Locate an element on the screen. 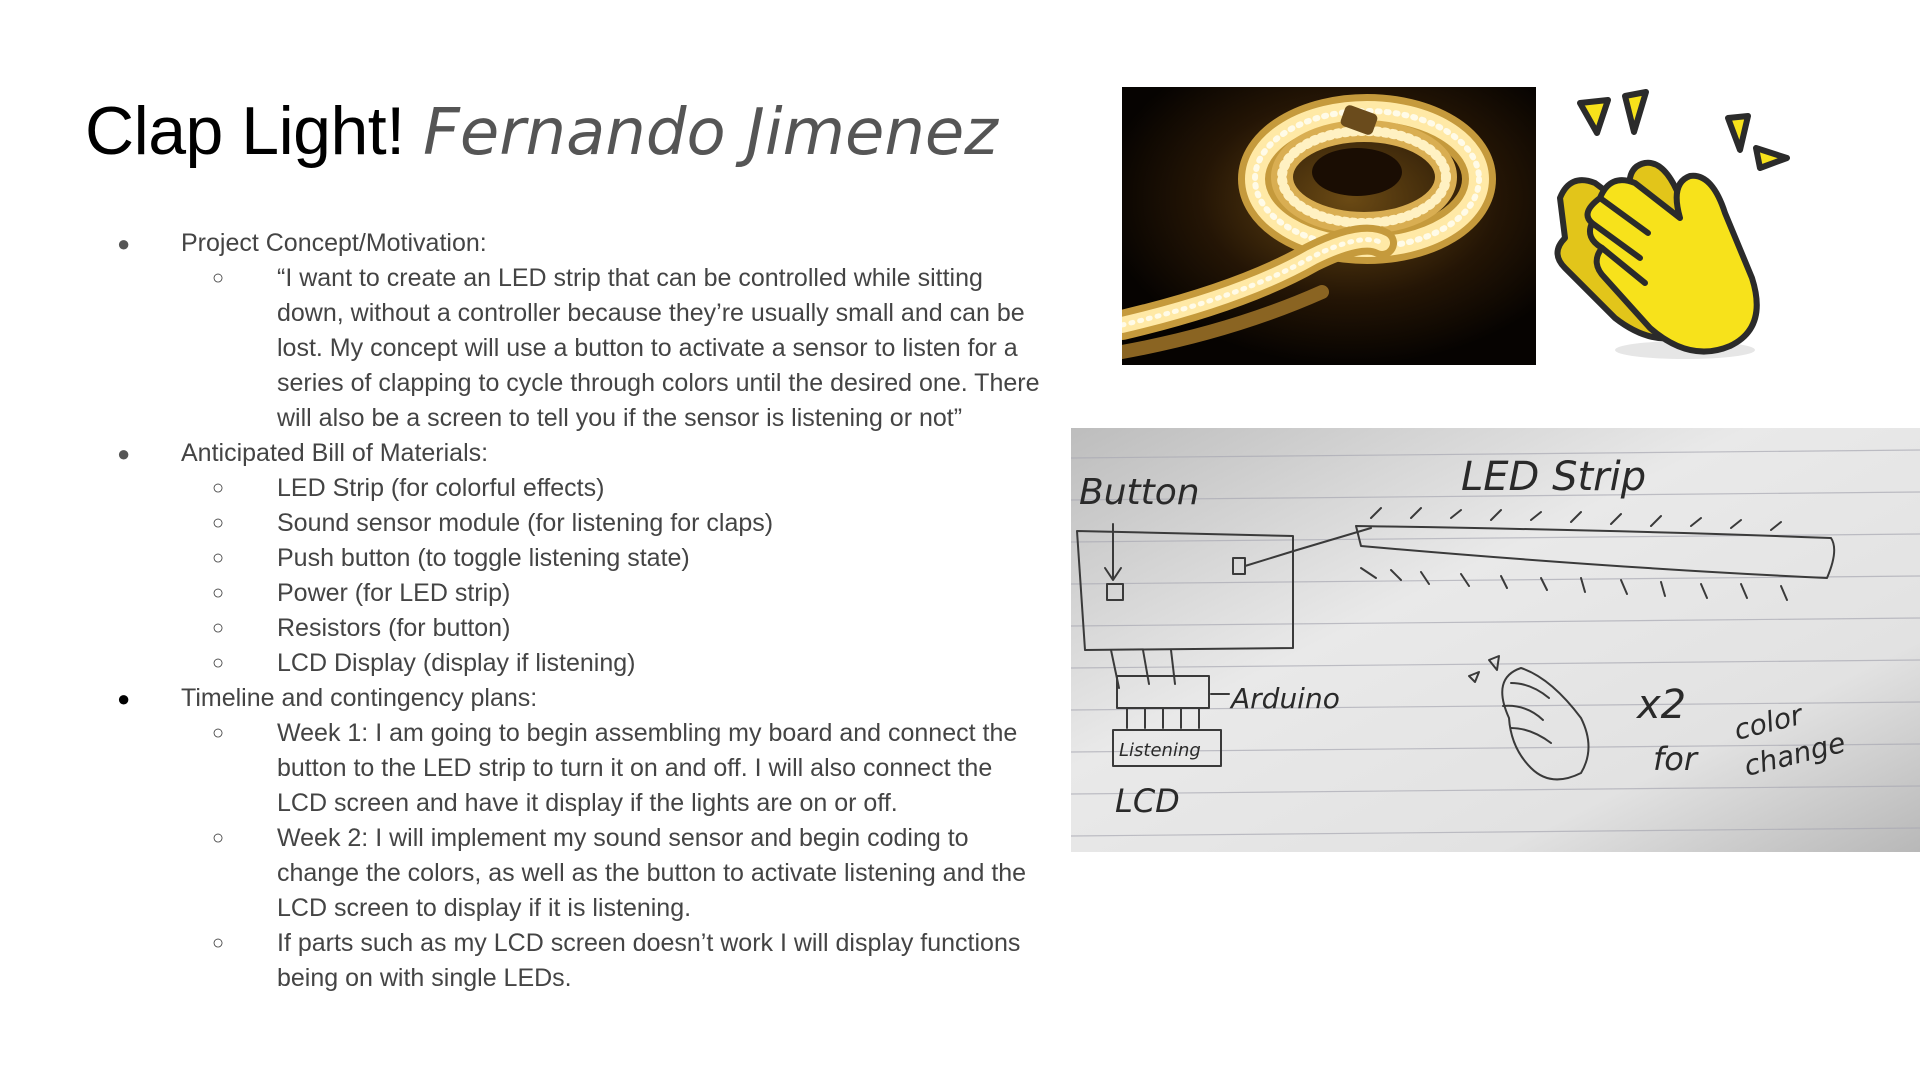  sketch-label-arduino: Arduino is located at coordinates (1284, 698).